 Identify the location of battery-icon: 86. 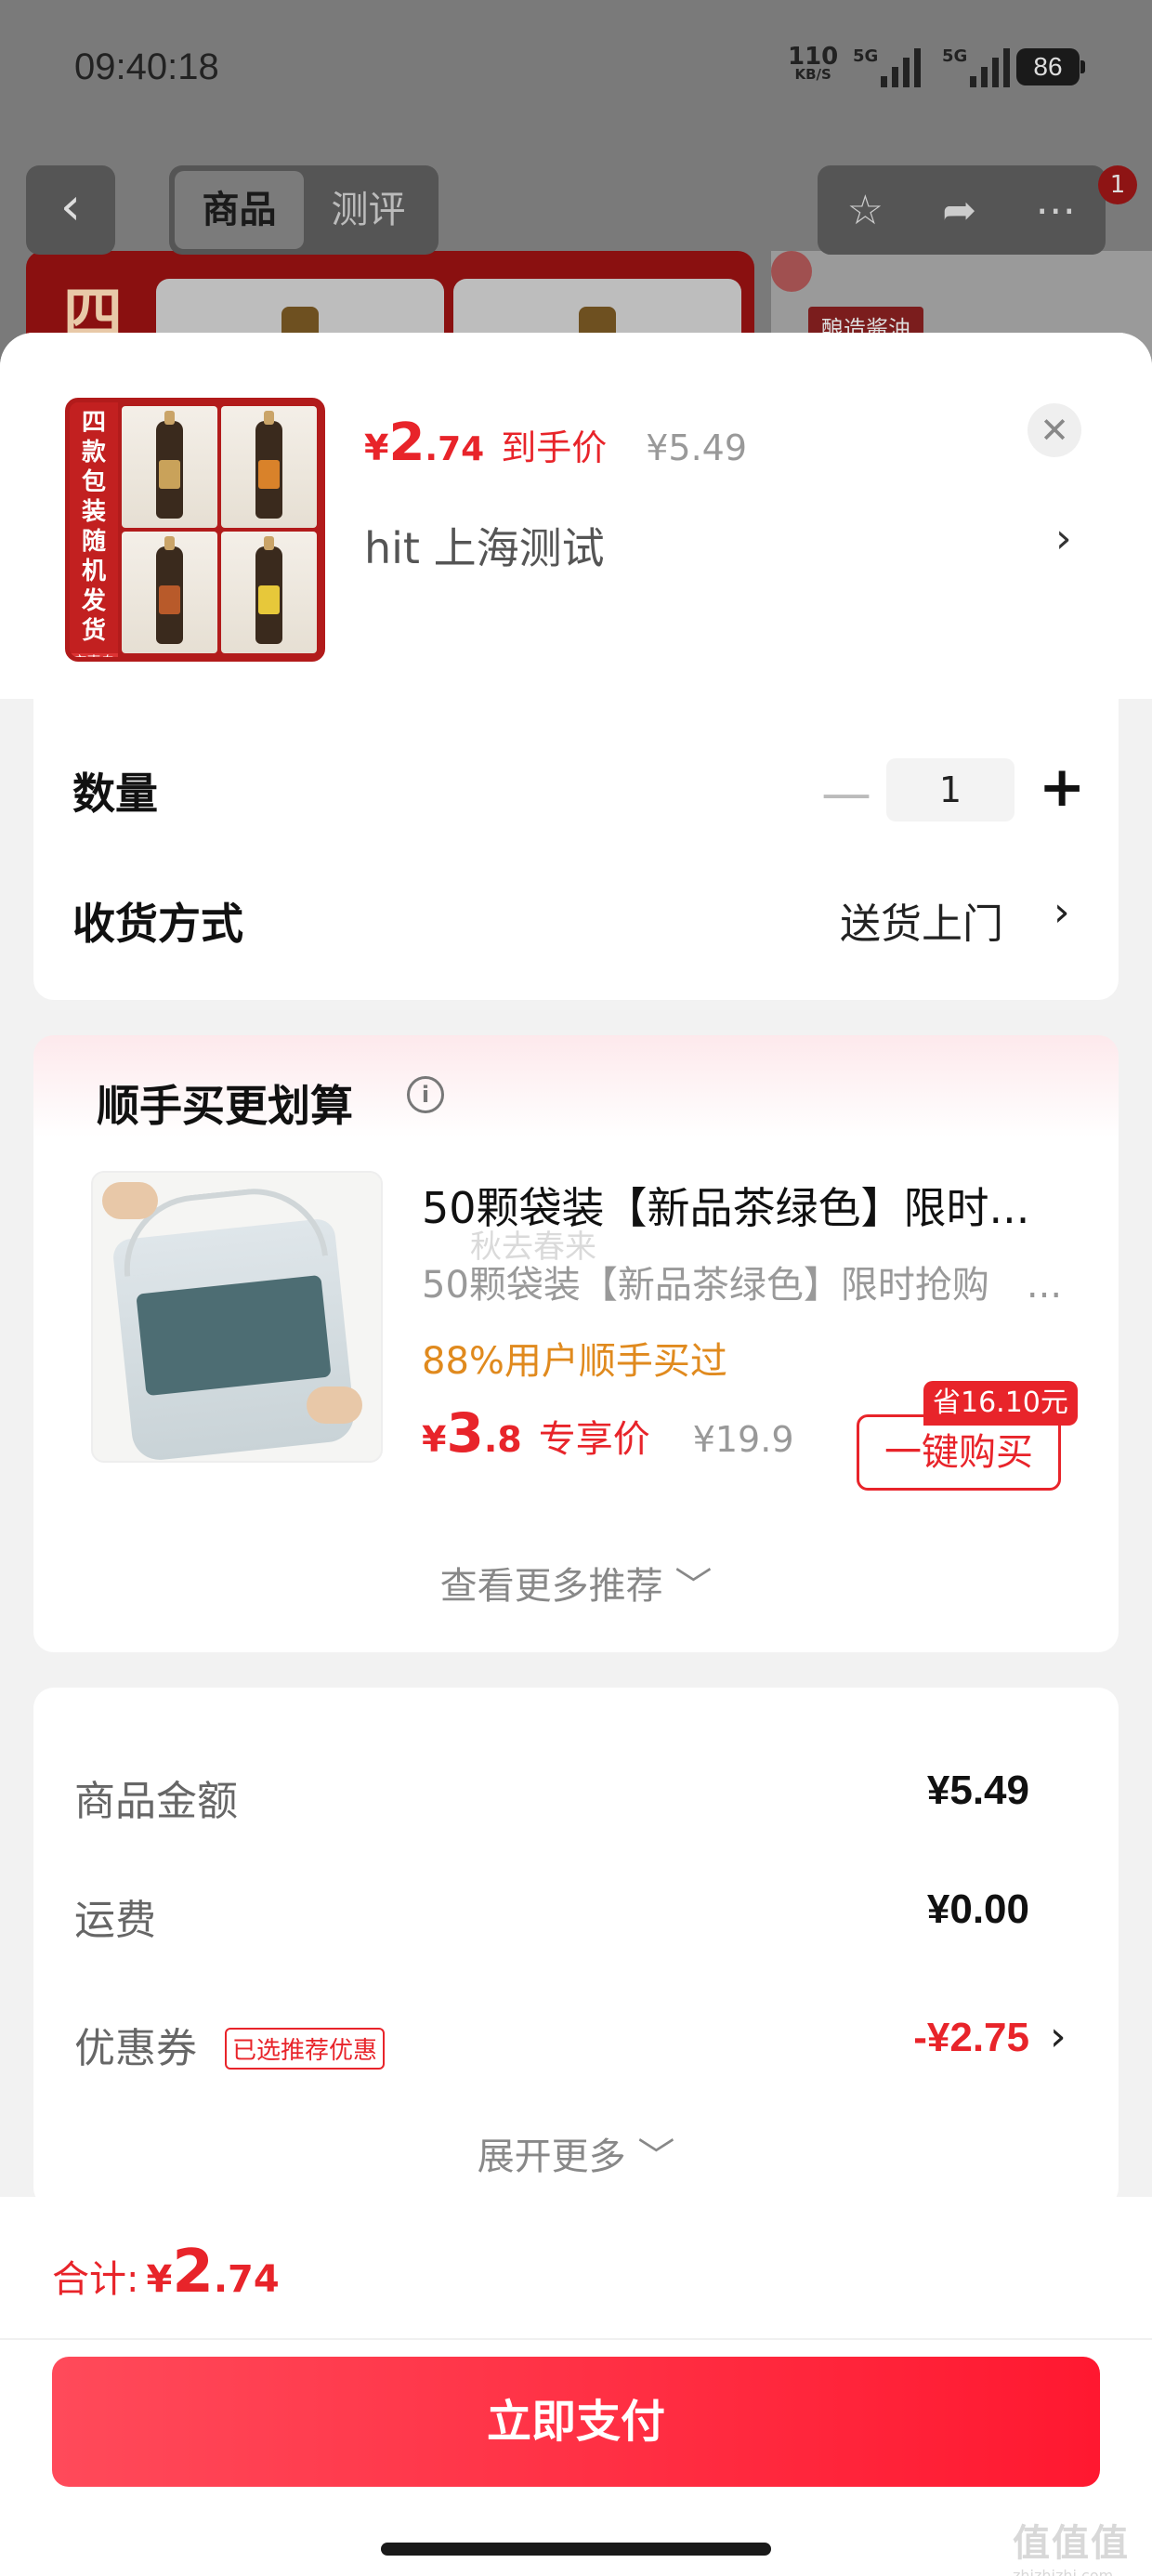
(1050, 66).